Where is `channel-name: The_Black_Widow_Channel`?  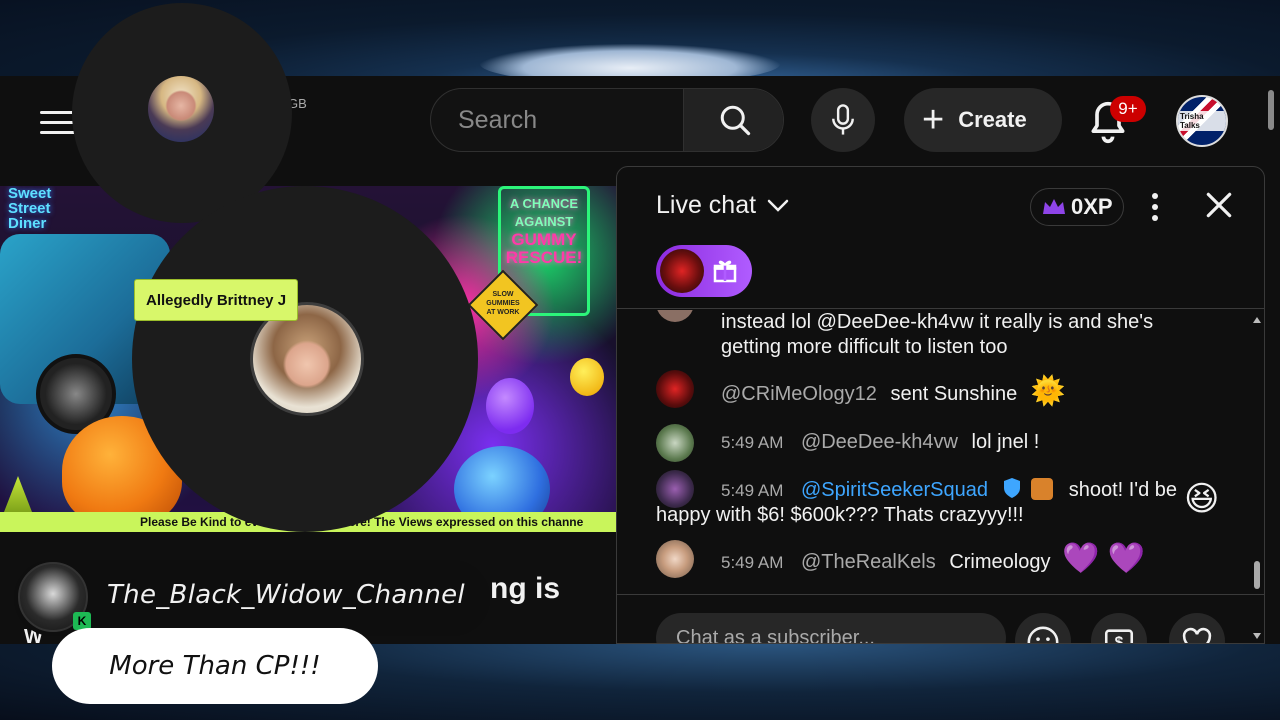
channel-name: The_Black_Widow_Channel is located at coordinates (286, 595).